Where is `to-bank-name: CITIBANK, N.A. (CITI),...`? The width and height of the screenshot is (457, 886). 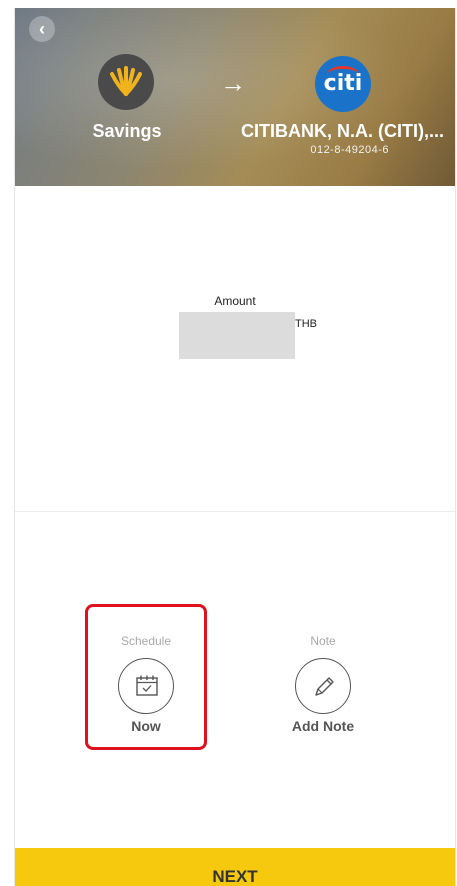
to-bank-name: CITIBANK, N.A. (CITI),... is located at coordinates (342, 131).